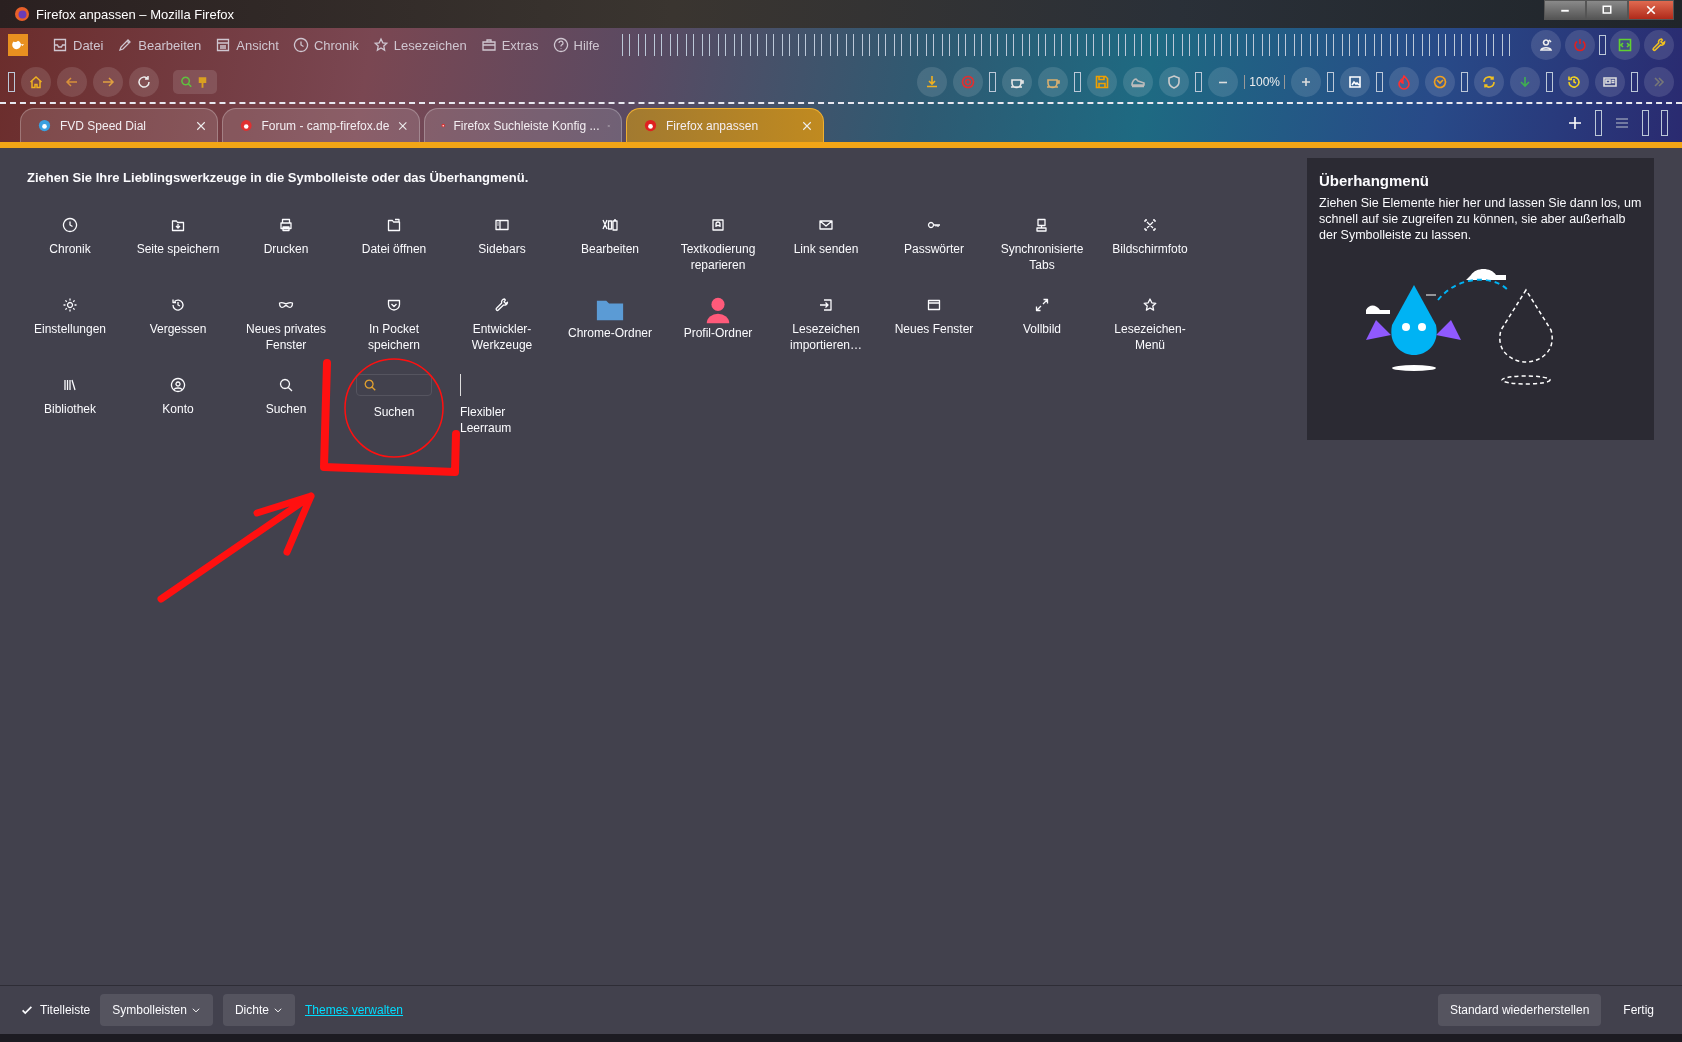  I want to click on history-arrow-icon, so click(178, 305).